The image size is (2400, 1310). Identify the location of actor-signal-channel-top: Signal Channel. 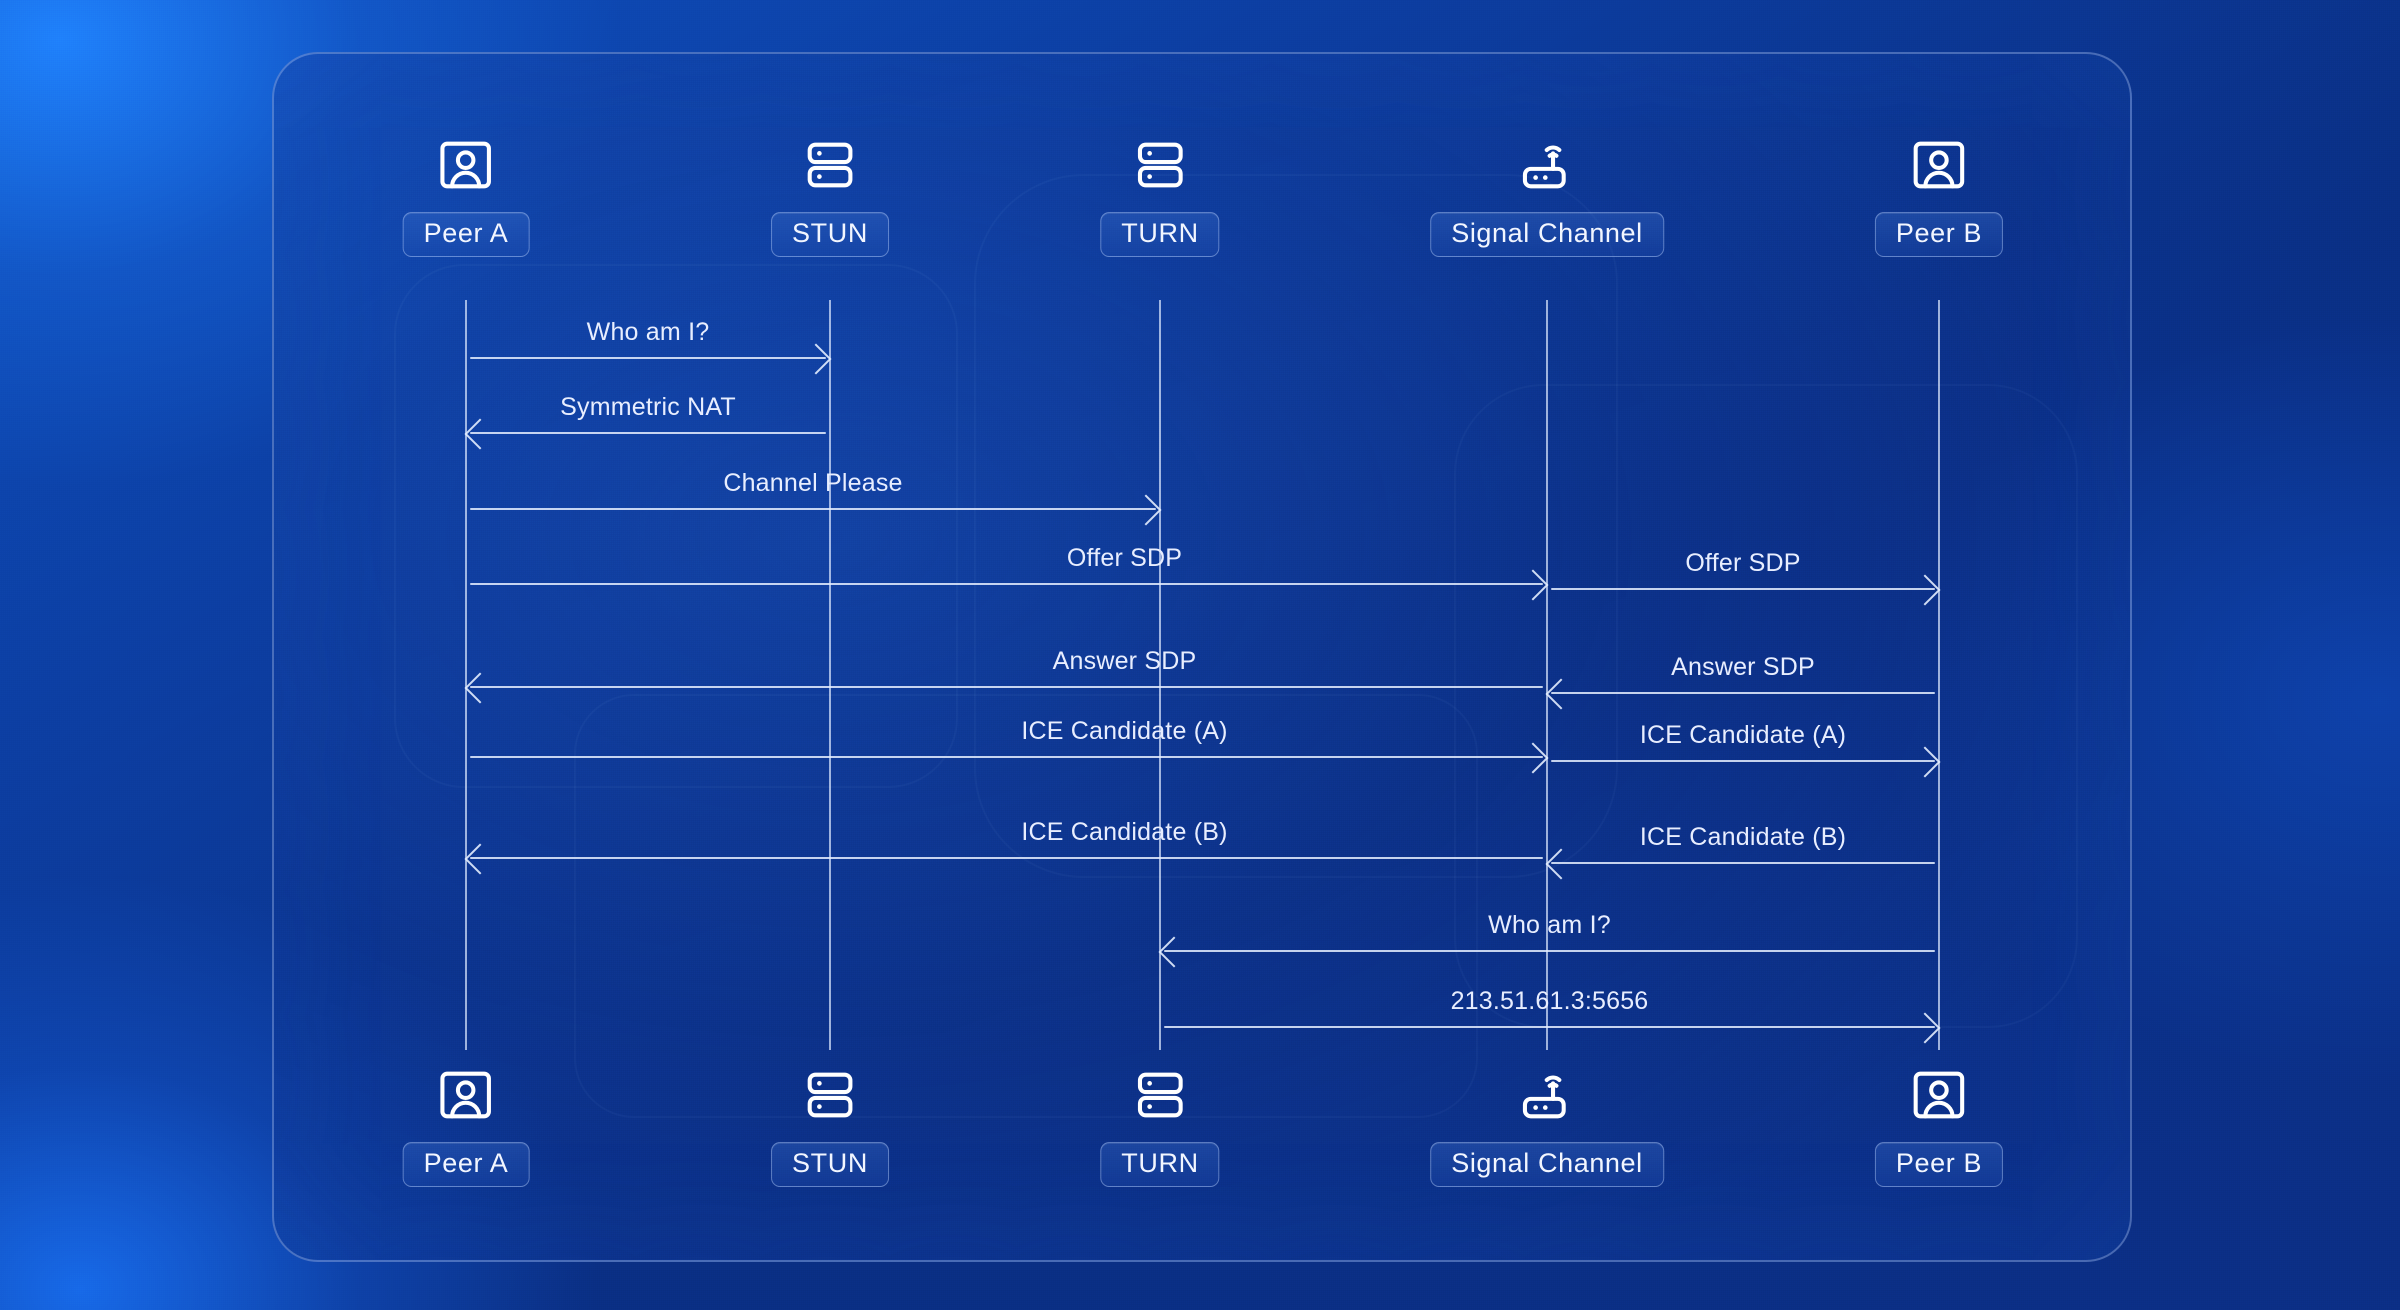
(1547, 195).